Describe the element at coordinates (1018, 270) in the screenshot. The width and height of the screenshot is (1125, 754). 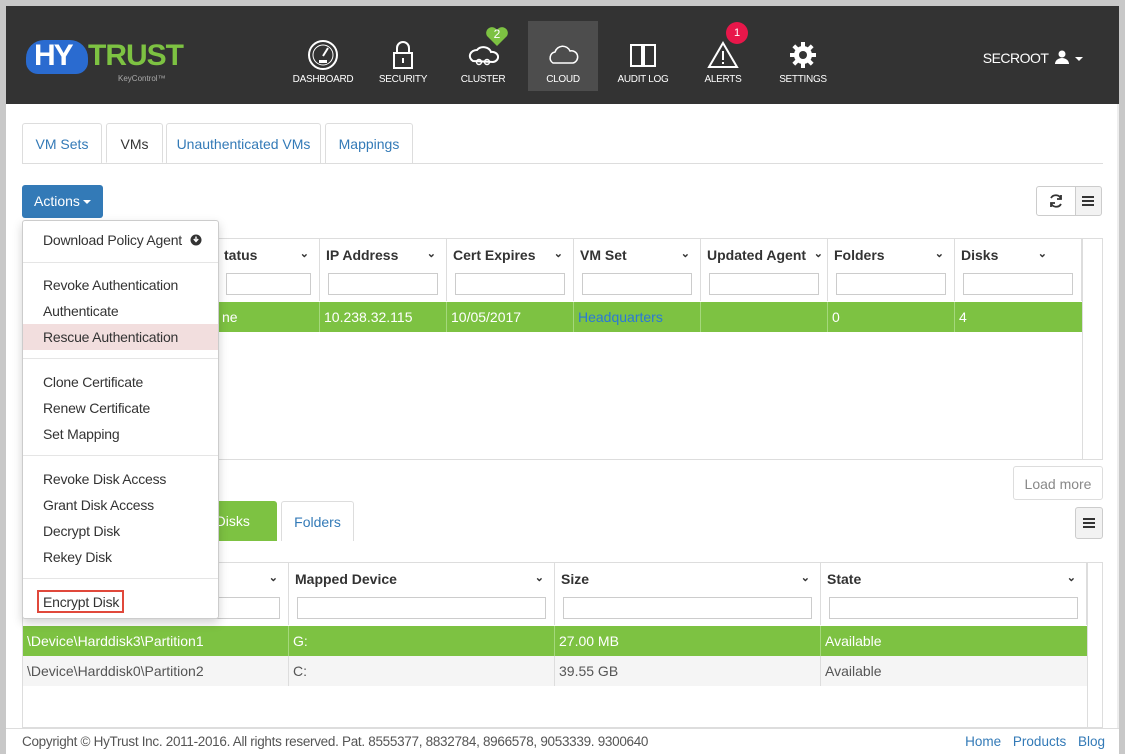
I see `col-disks: Disks ⌄` at that location.